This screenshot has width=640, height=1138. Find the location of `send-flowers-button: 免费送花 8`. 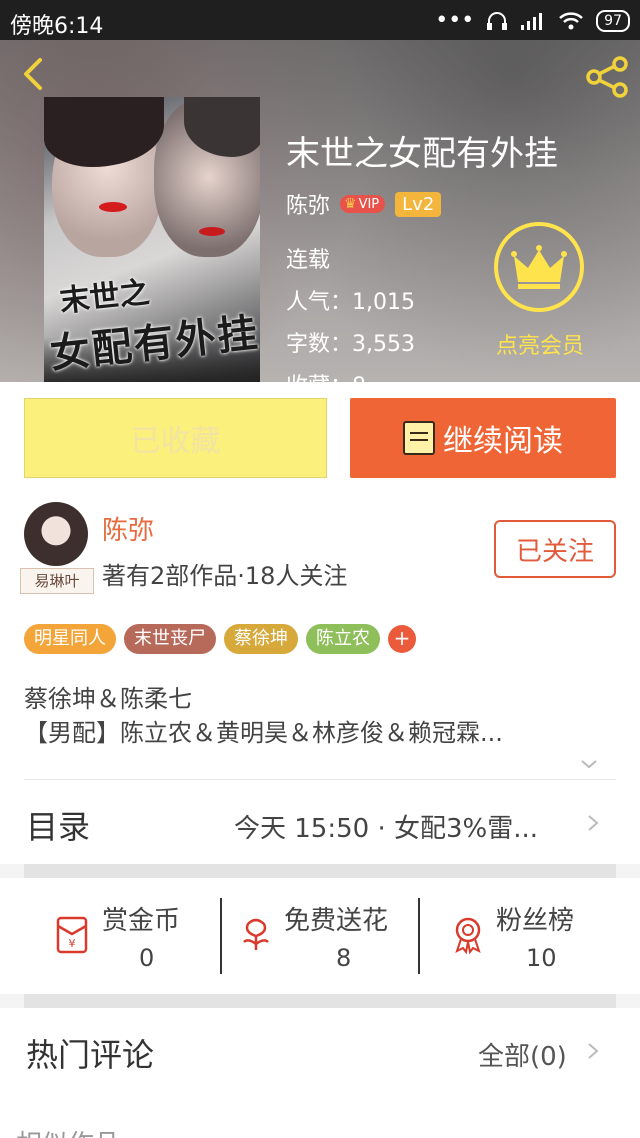

send-flowers-button: 免费送花 8 is located at coordinates (320, 936).